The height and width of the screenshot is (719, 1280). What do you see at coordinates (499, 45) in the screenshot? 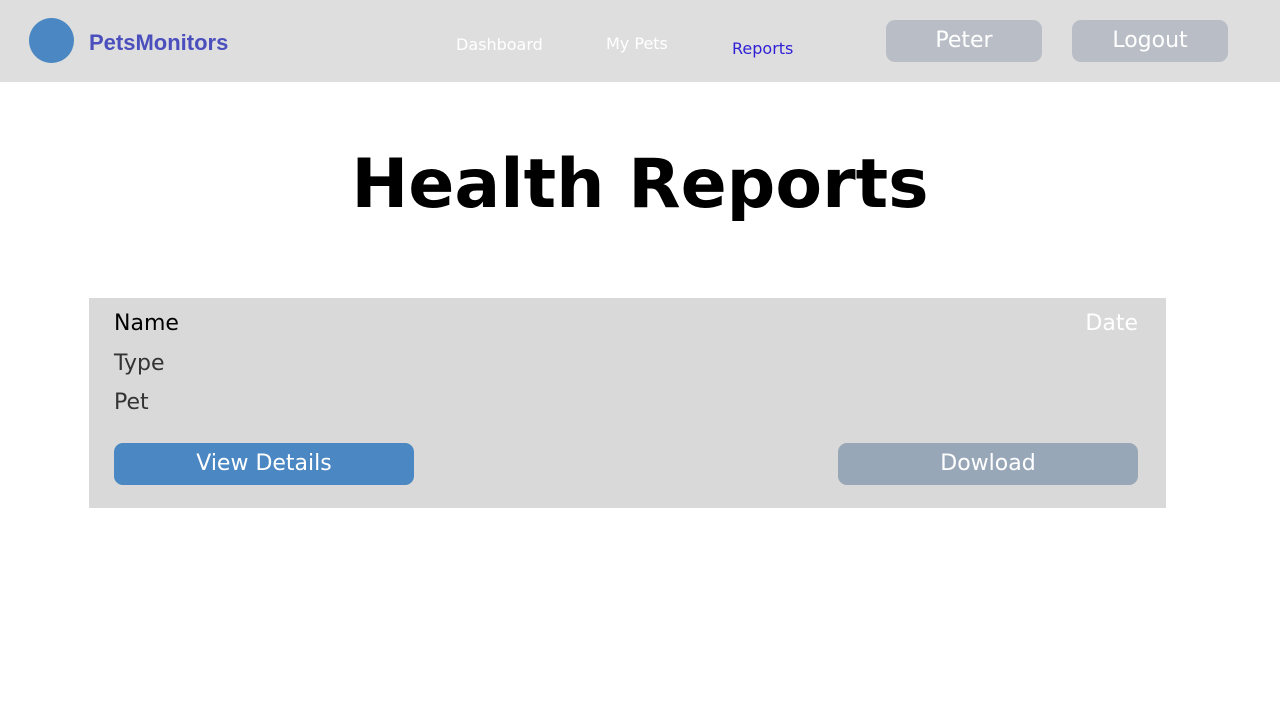
I see `nav-link-dashboard: Dashboard` at bounding box center [499, 45].